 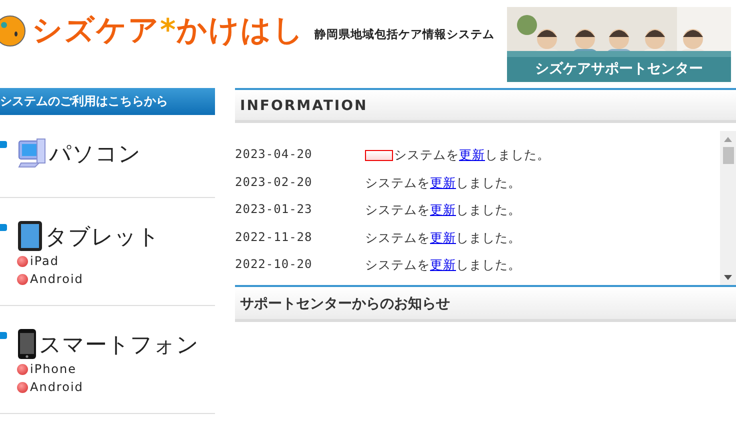 I want to click on sidebar-heading: システムのご利用はこちらから, so click(x=107, y=101).